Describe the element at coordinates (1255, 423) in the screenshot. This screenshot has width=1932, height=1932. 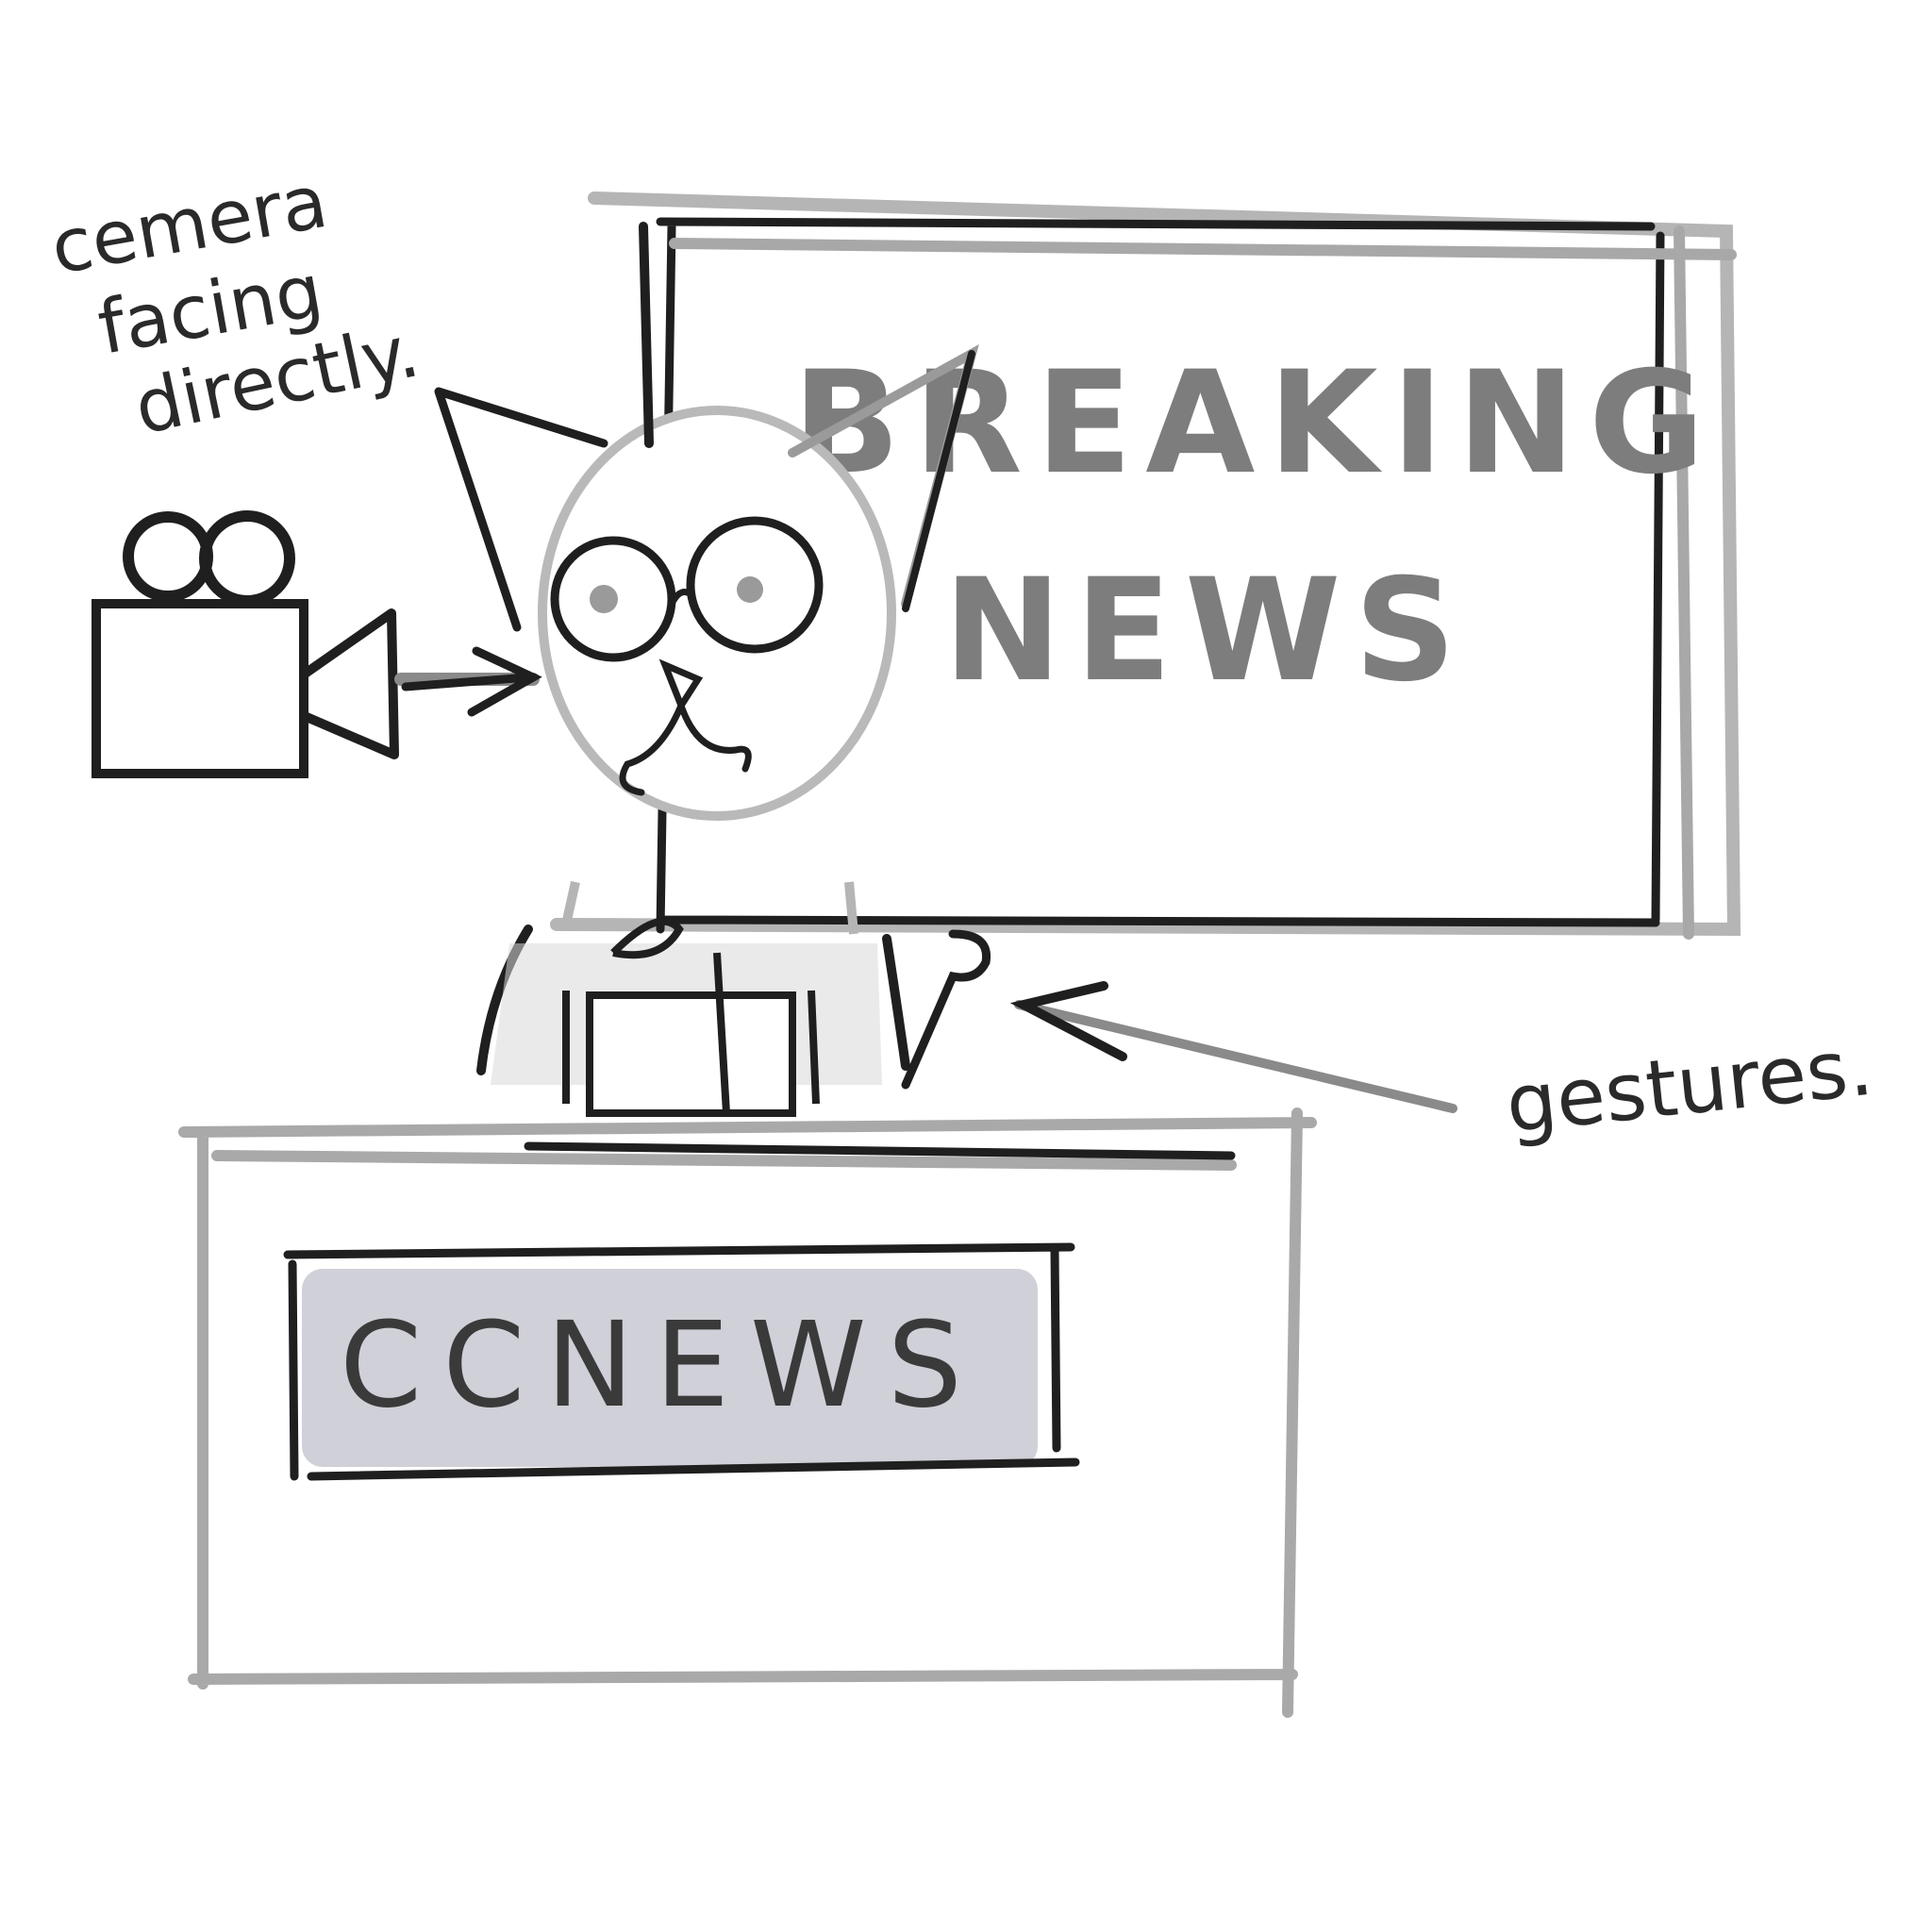
I see `screen-headline-line1: BREAKING` at that location.